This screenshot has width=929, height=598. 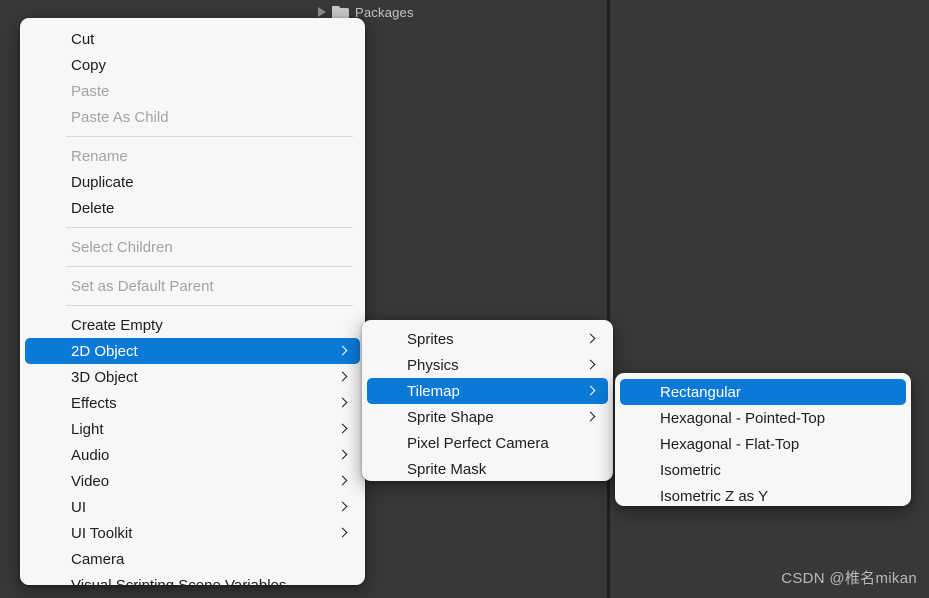 I want to click on menu-item-tilemap: Tilemap, so click(x=487, y=391).